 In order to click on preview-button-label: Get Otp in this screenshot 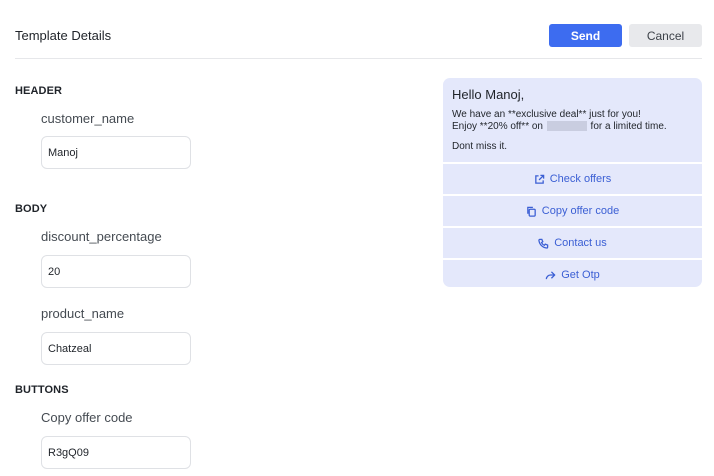, I will do `click(580, 275)`.